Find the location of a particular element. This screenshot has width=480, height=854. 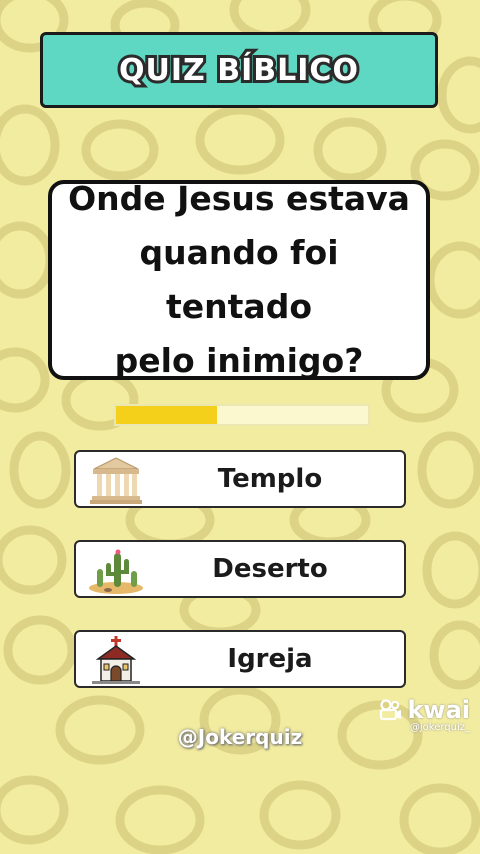

answer-option-igreja: Igreja is located at coordinates (240, 659).